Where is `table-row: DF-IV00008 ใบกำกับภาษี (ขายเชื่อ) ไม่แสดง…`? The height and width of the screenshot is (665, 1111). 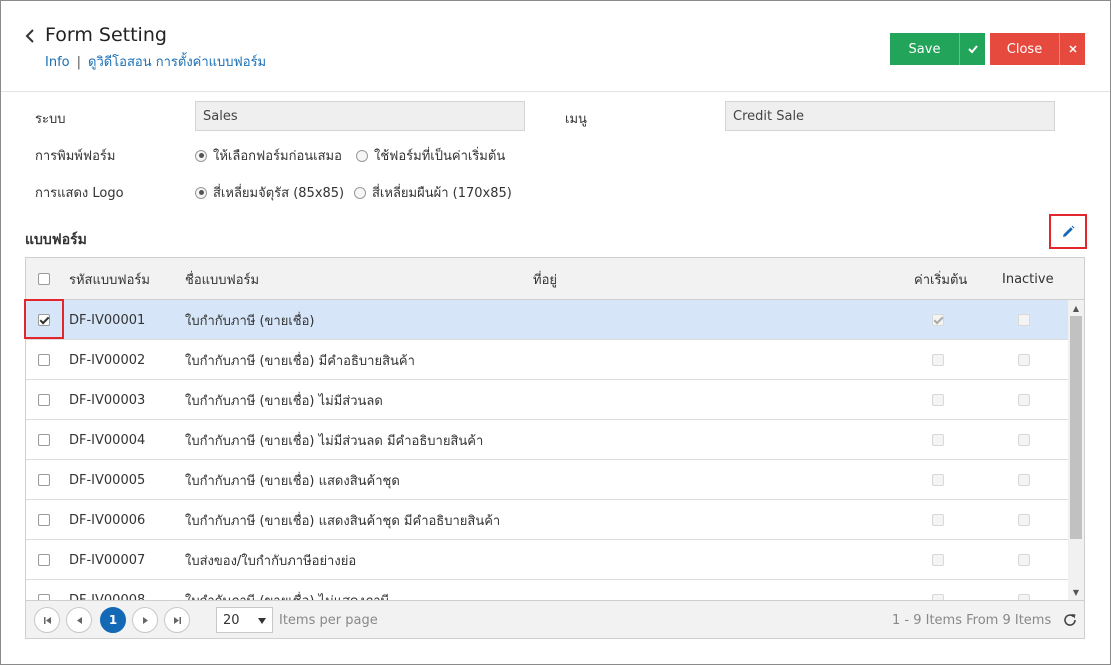
table-row: DF-IV00008 ใบกำกับภาษี (ขายเชื่อ) ไม่แสดง… is located at coordinates (547, 590).